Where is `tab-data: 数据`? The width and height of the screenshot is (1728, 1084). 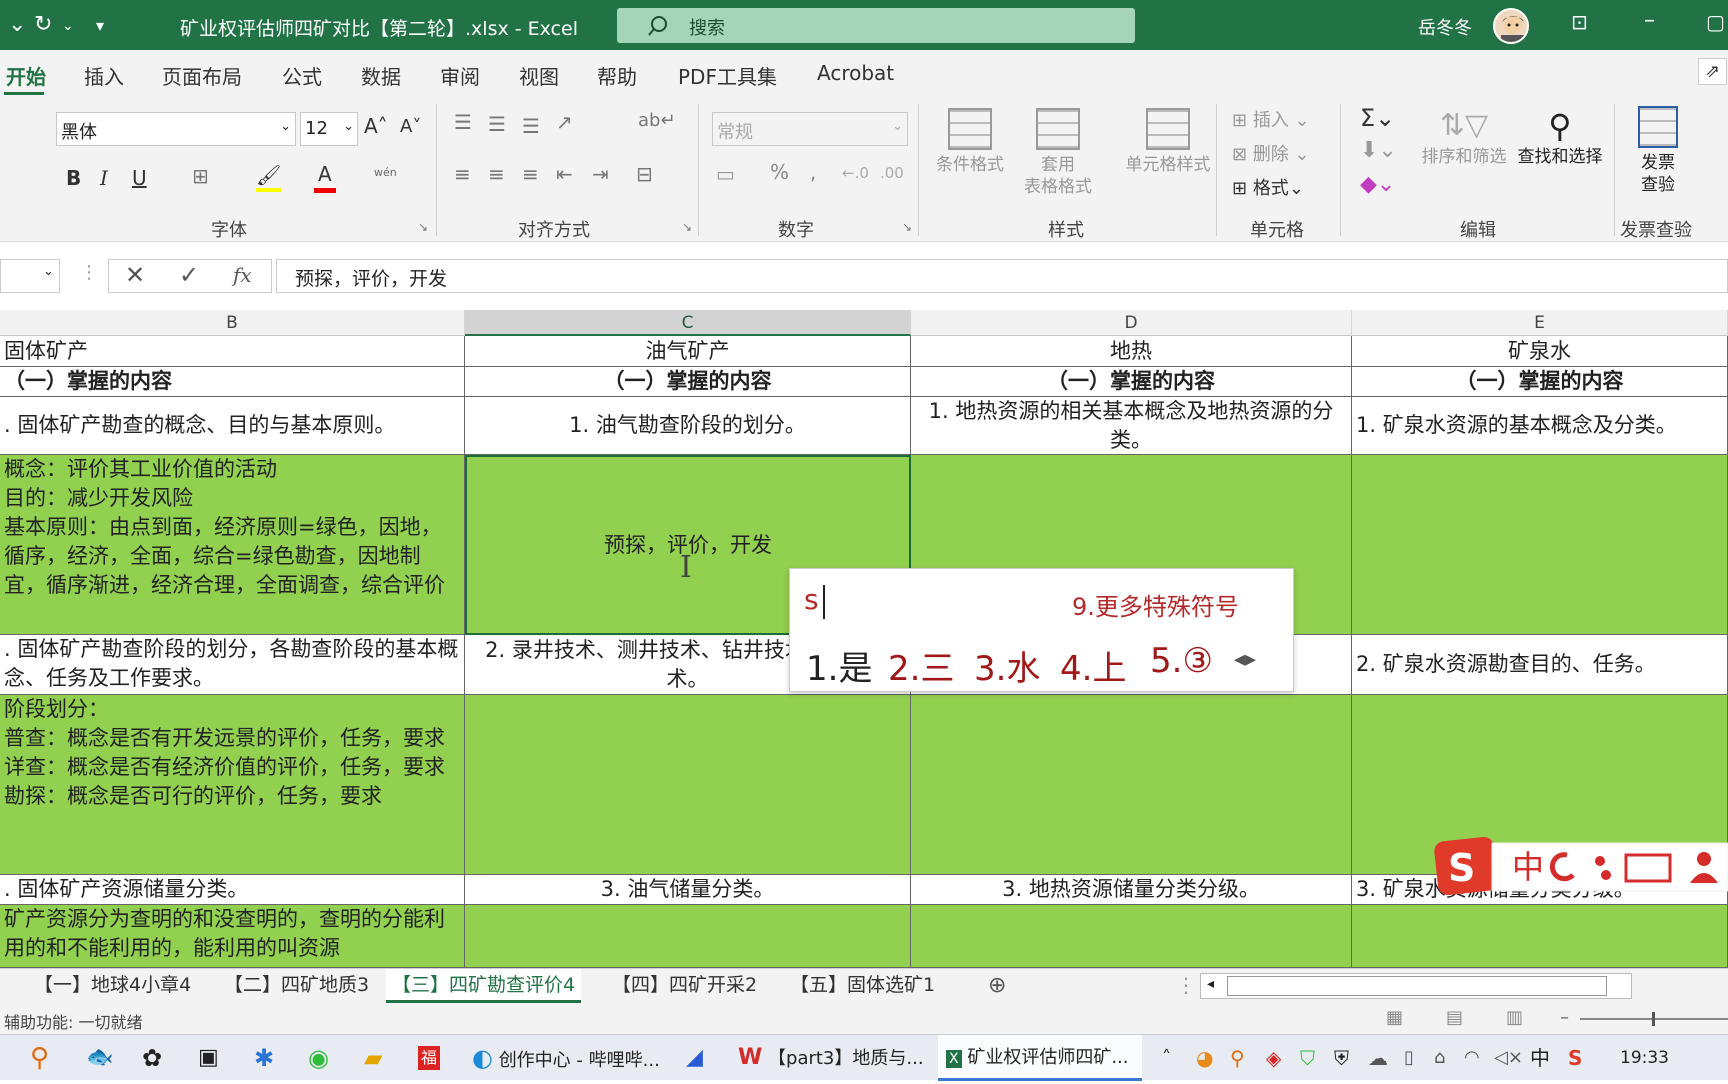 tab-data: 数据 is located at coordinates (381, 75).